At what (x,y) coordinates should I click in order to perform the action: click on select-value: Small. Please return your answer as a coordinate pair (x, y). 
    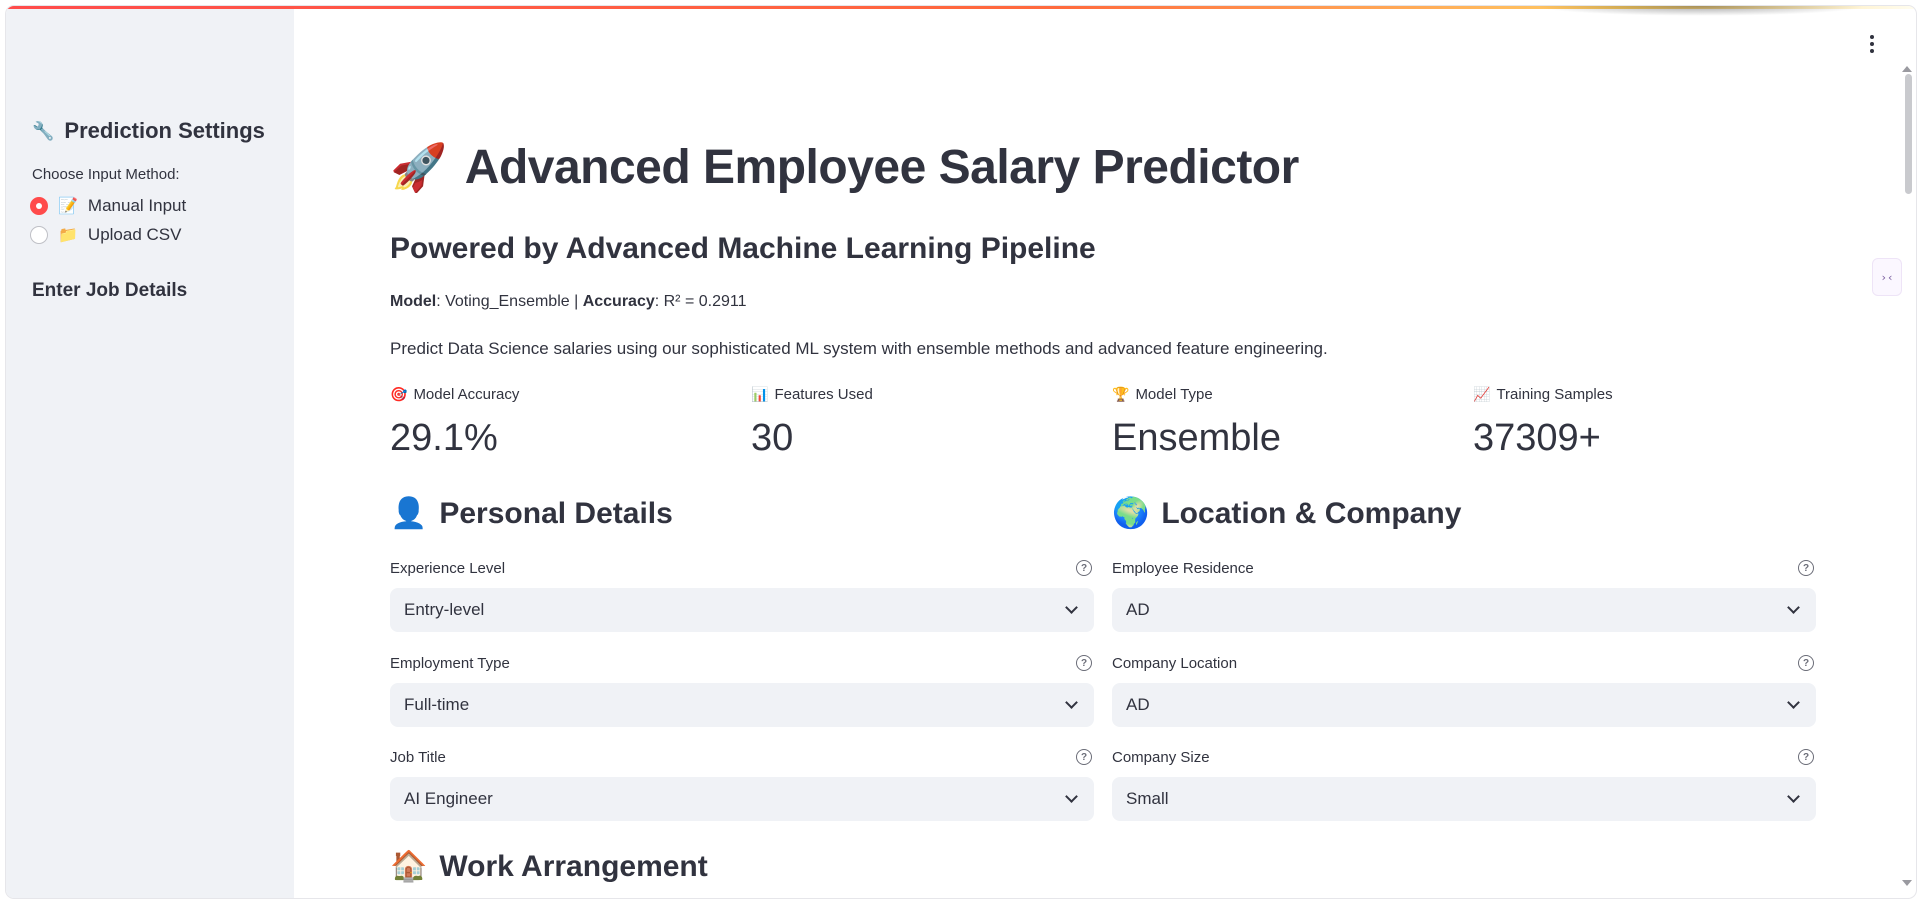
    Looking at the image, I should click on (1147, 798).